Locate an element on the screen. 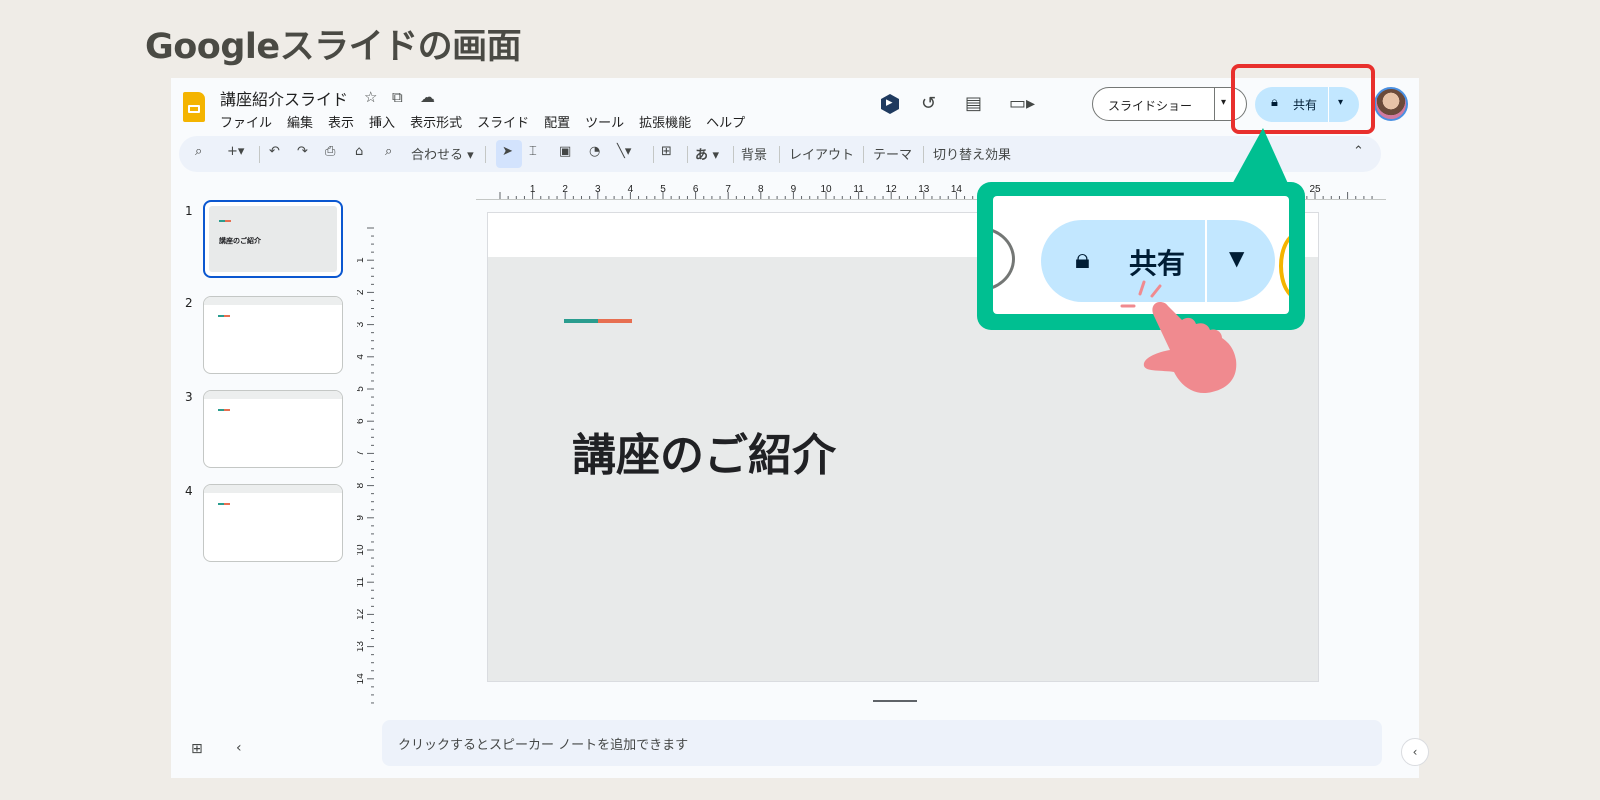  theme-button: テーマ is located at coordinates (892, 153).